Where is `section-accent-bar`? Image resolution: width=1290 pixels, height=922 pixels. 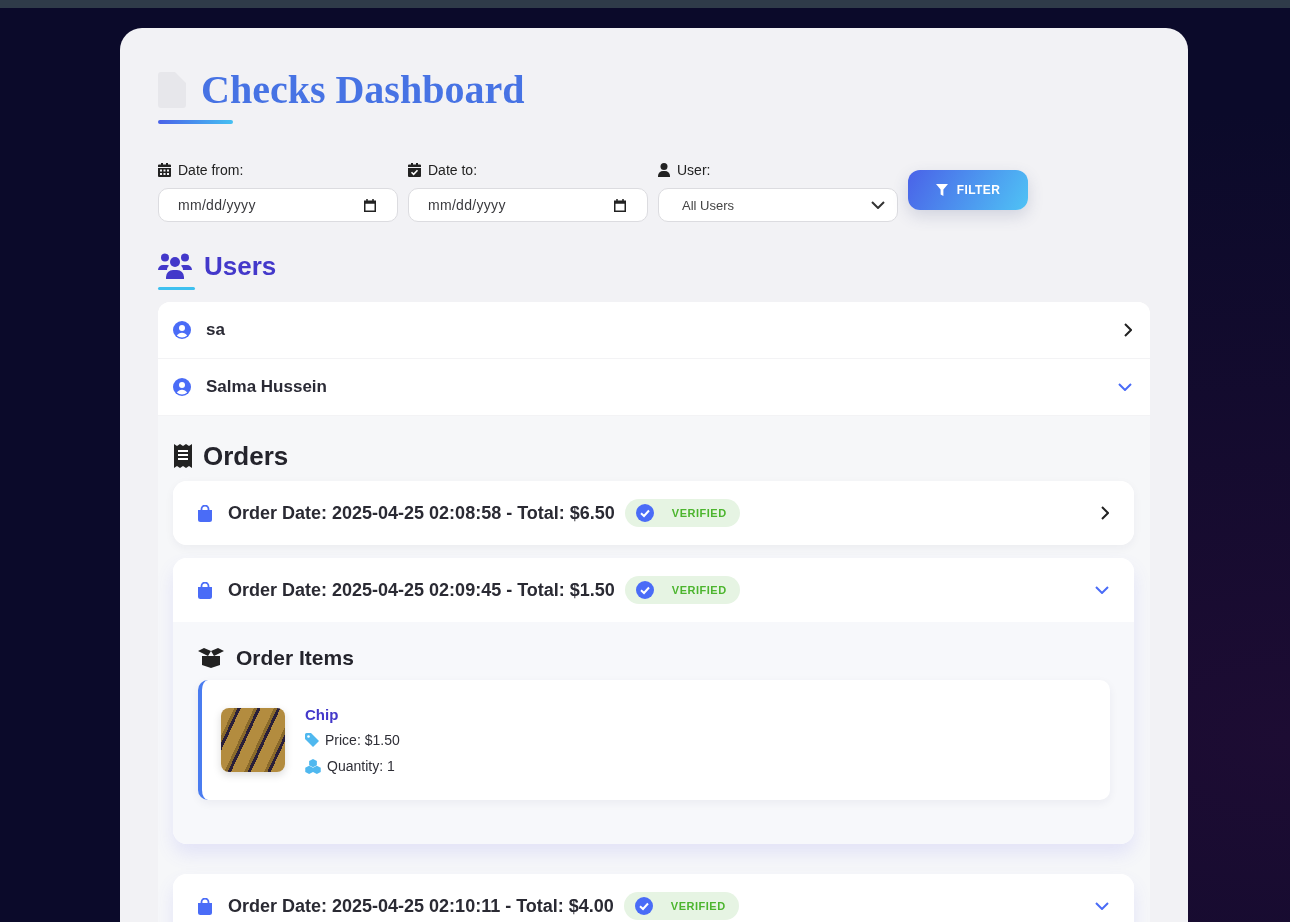 section-accent-bar is located at coordinates (176, 288).